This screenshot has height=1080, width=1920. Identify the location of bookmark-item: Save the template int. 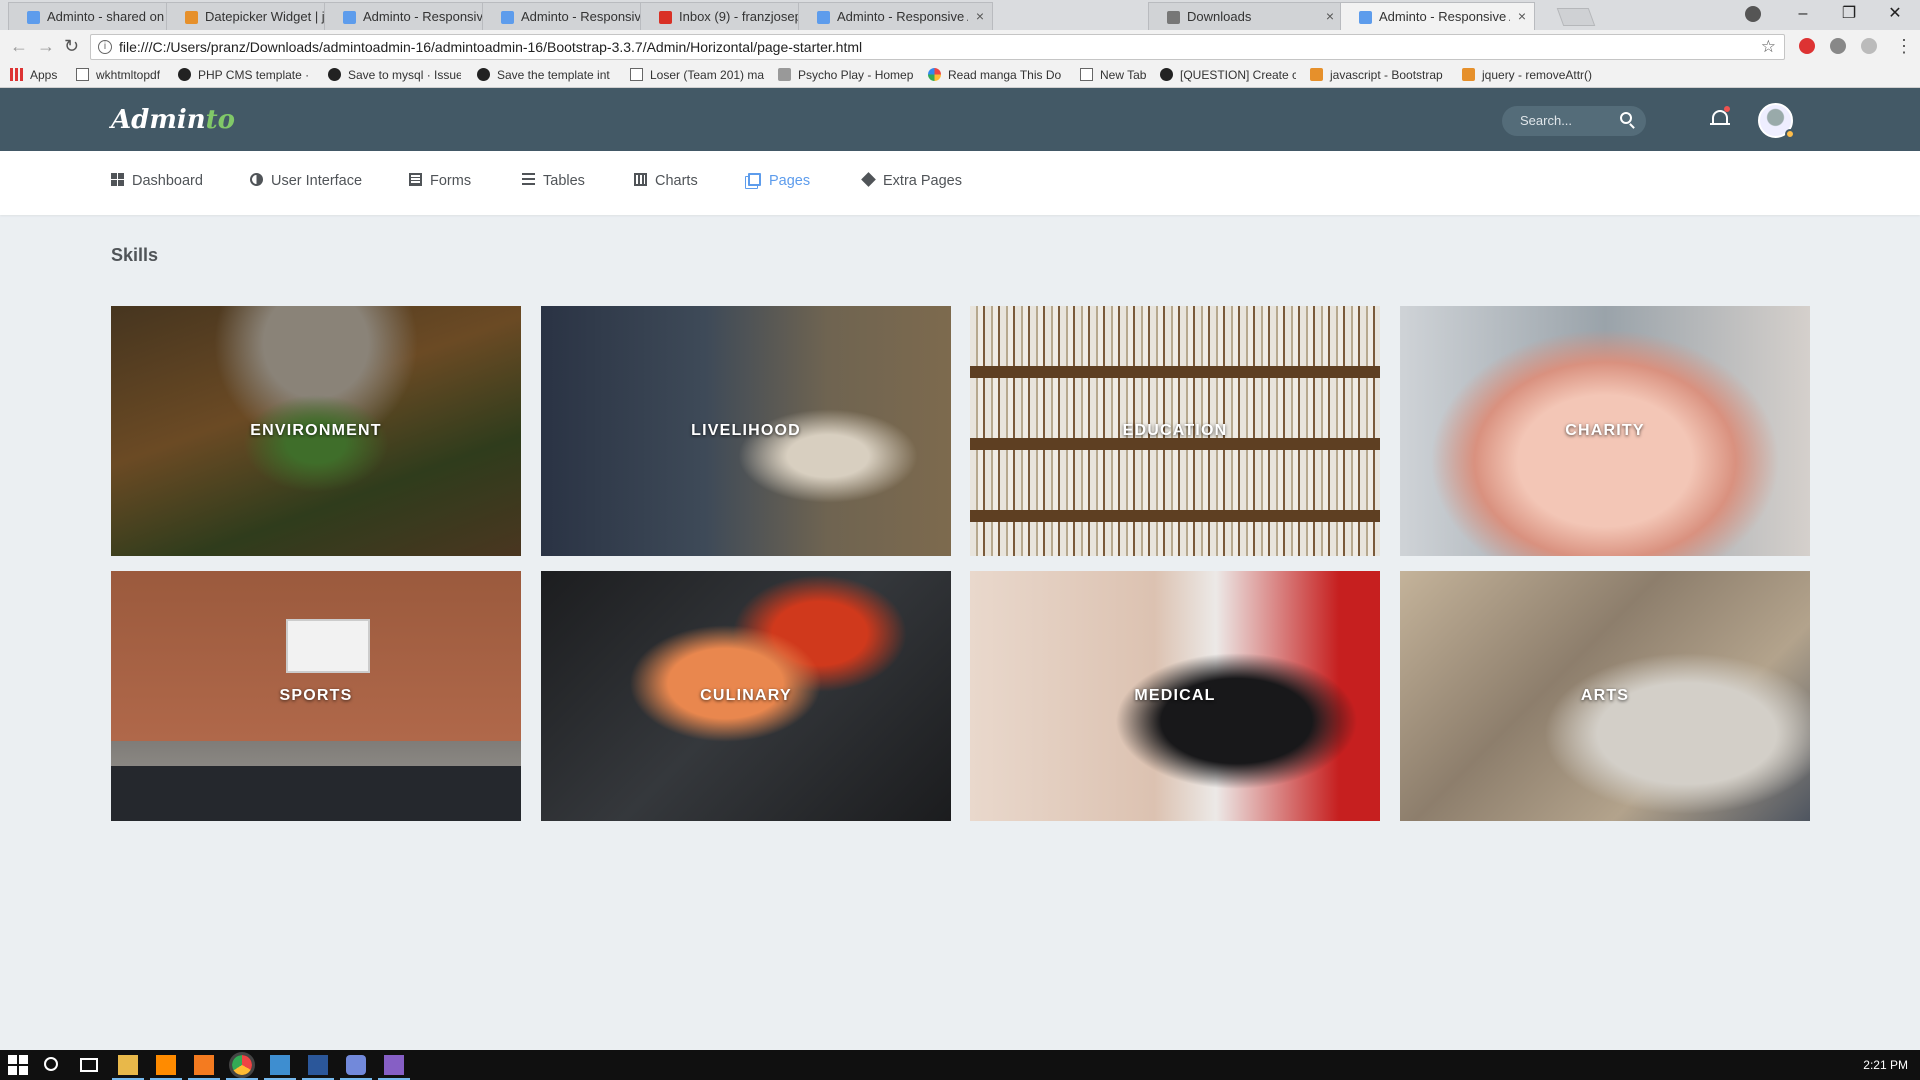
(546, 75).